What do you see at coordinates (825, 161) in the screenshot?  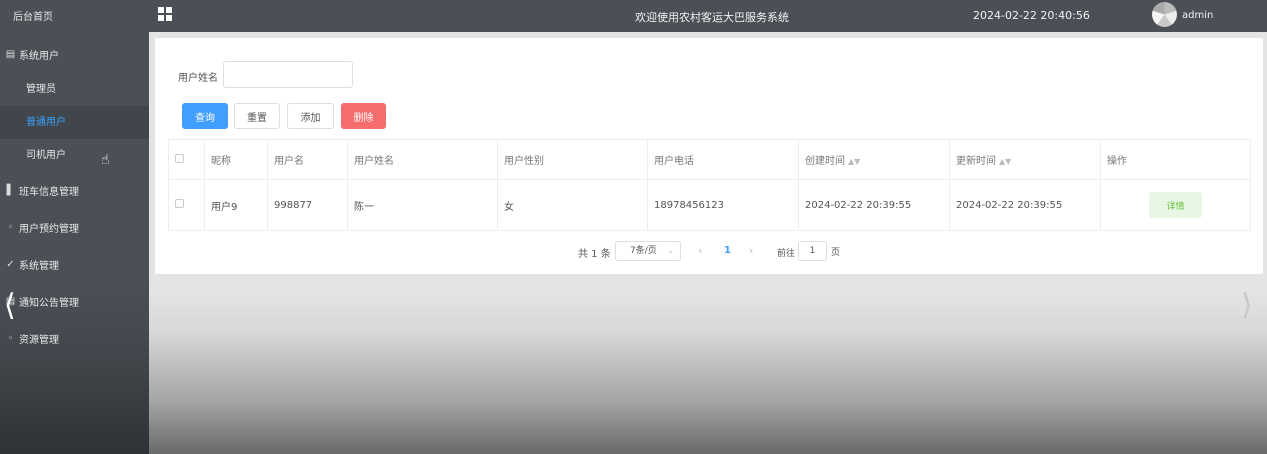 I see `column-header-label: 创建时间` at bounding box center [825, 161].